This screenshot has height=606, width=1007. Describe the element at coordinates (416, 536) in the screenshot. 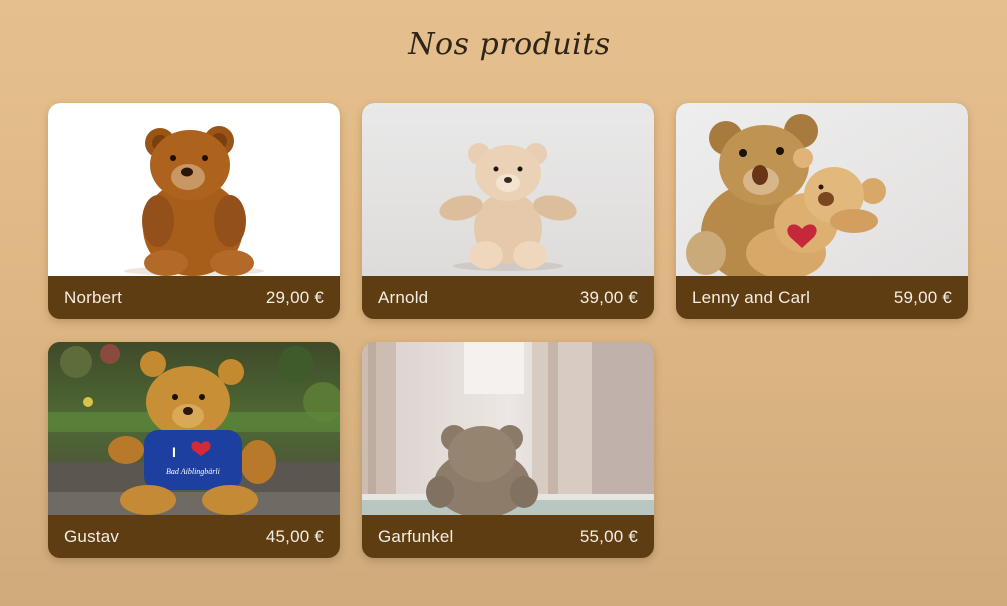

I see `product-name: Garfunkel` at that location.